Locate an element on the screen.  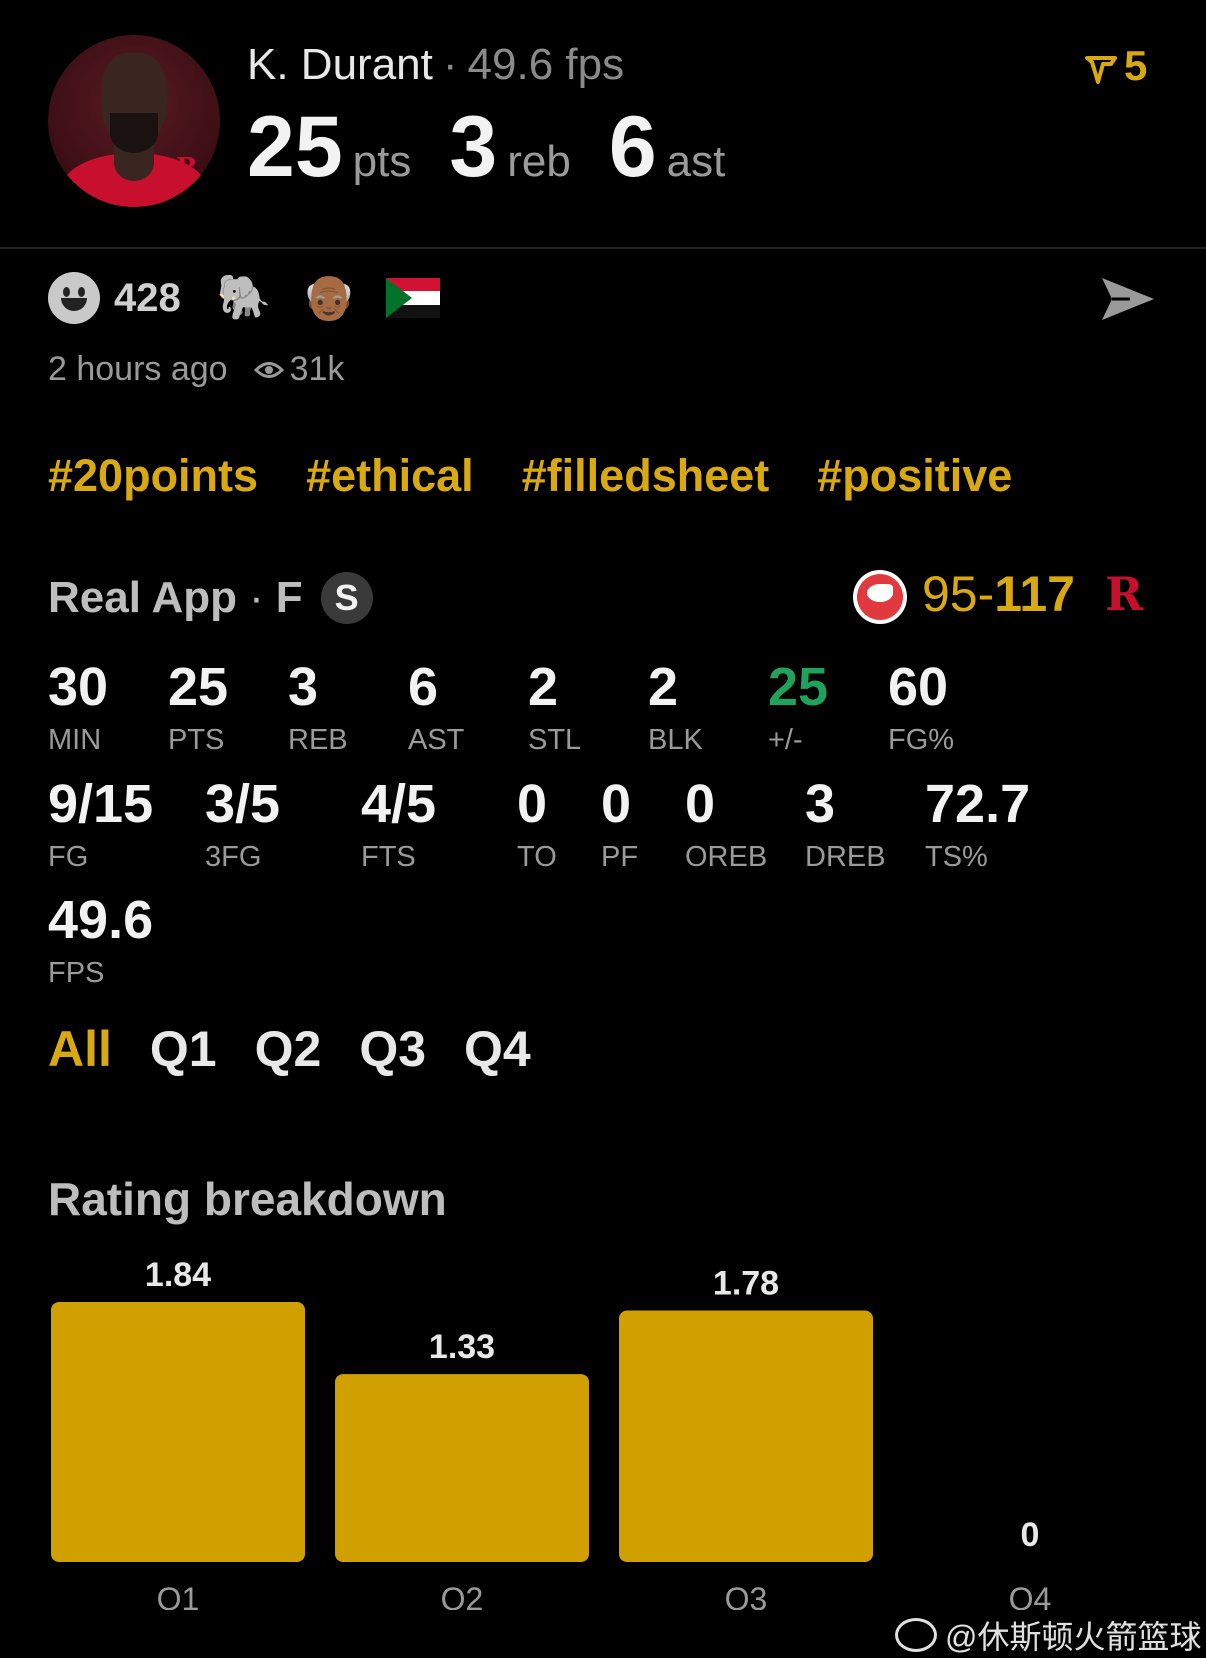
stat-pts: 25 PTS is located at coordinates (198, 707).